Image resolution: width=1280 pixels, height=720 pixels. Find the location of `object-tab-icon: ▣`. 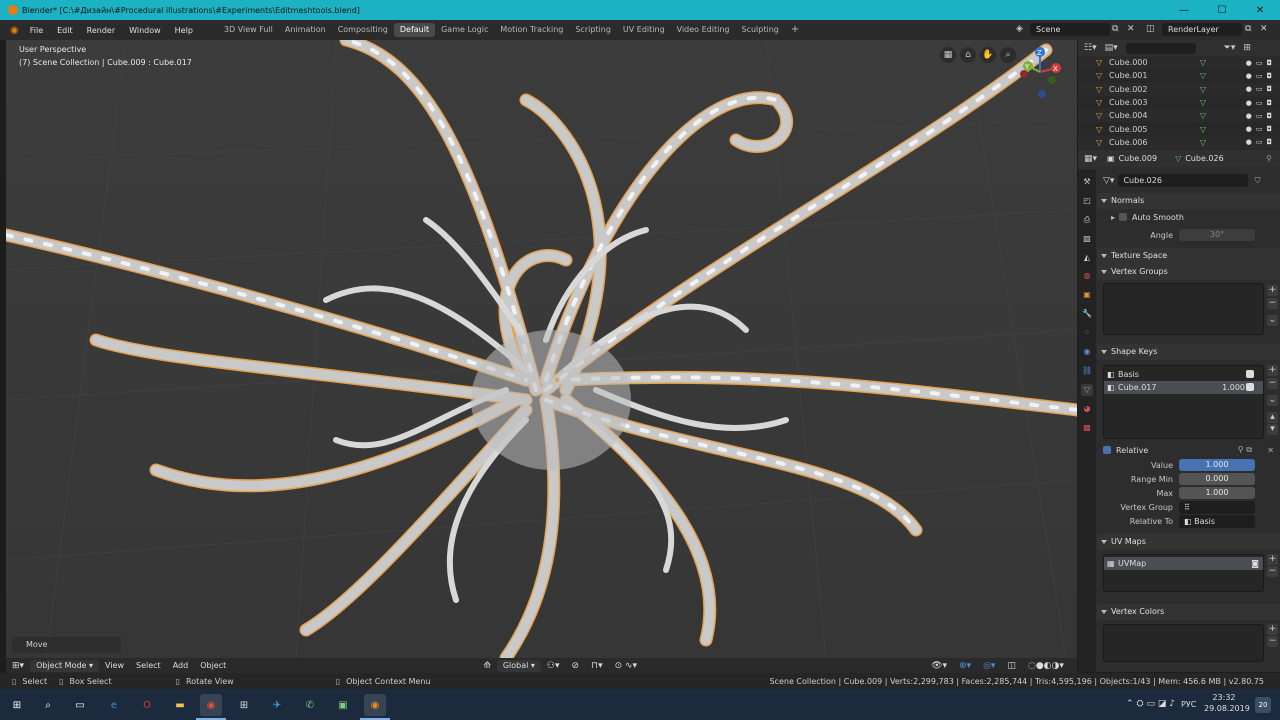

object-tab-icon: ▣ is located at coordinates (1087, 295).